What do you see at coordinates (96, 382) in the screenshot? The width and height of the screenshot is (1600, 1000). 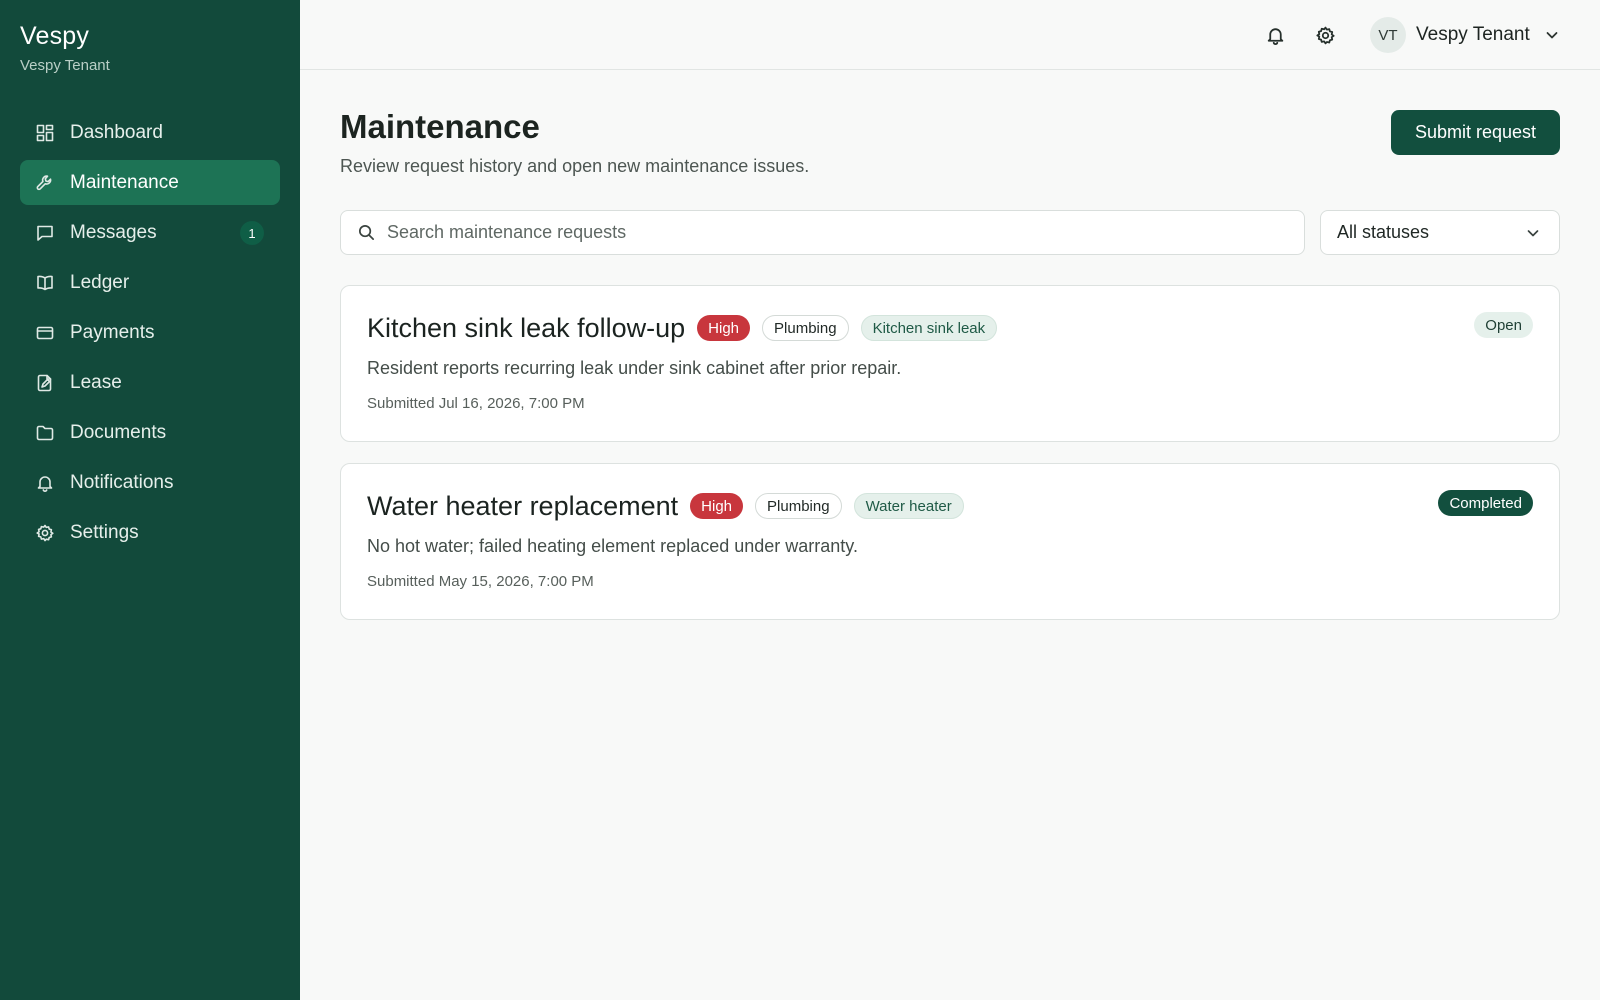 I see `sidebar-item-label: Lease` at bounding box center [96, 382].